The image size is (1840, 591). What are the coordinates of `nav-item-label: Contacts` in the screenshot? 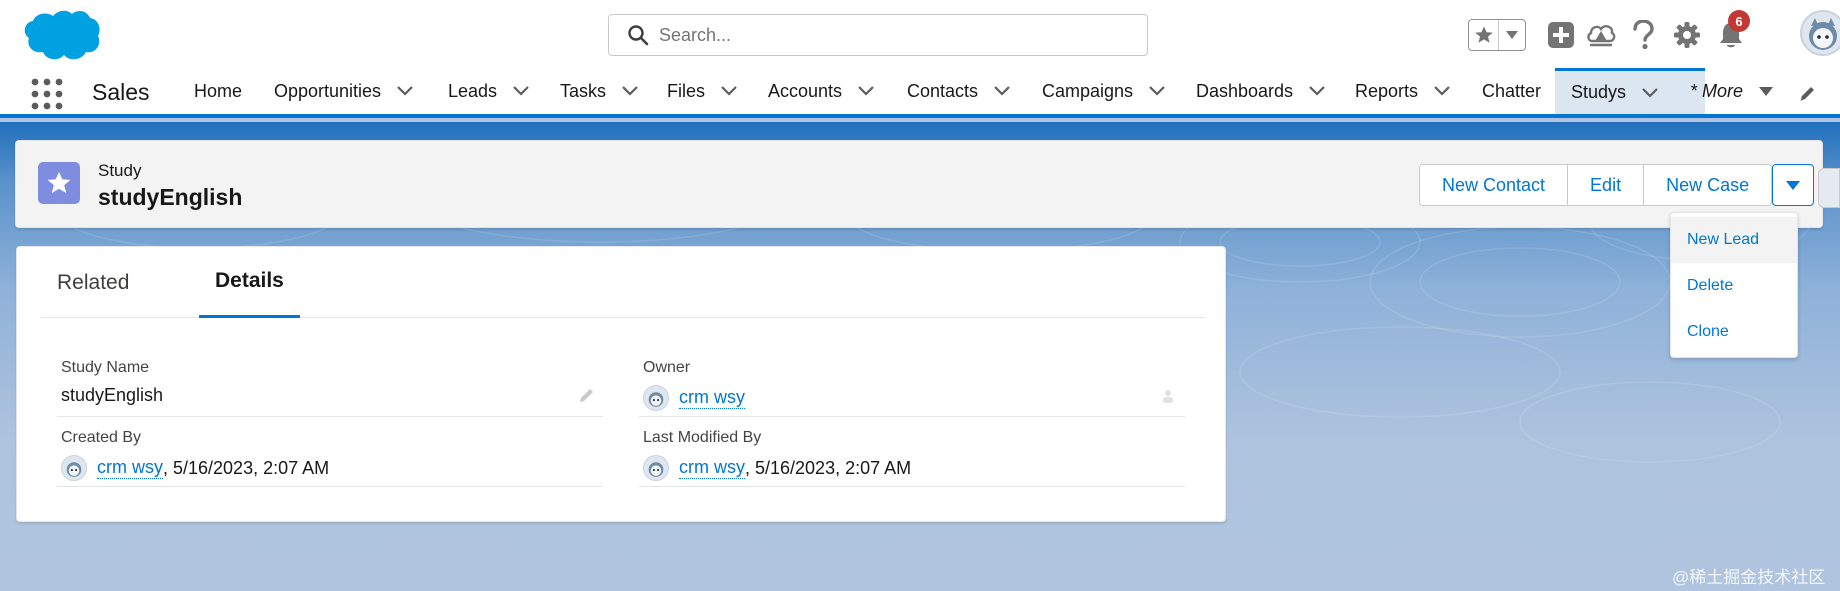 It's located at (943, 90).